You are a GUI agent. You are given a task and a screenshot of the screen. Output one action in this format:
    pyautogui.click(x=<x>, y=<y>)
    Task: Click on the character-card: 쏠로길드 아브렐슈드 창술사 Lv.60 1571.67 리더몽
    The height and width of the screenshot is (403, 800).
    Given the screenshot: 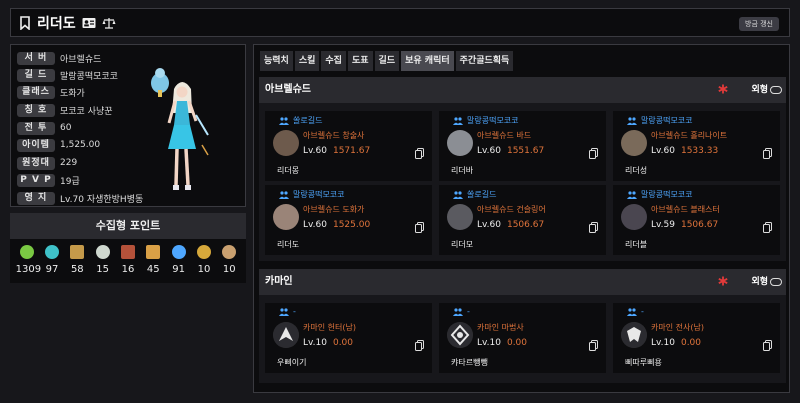 What is the action you would take?
    pyautogui.click(x=348, y=146)
    